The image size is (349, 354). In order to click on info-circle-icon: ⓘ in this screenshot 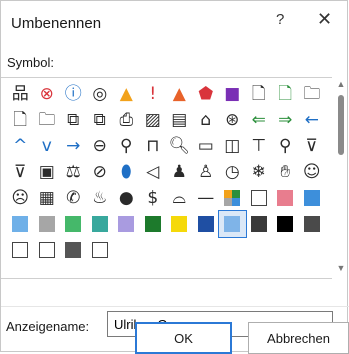, I will do `click(73, 94)`.